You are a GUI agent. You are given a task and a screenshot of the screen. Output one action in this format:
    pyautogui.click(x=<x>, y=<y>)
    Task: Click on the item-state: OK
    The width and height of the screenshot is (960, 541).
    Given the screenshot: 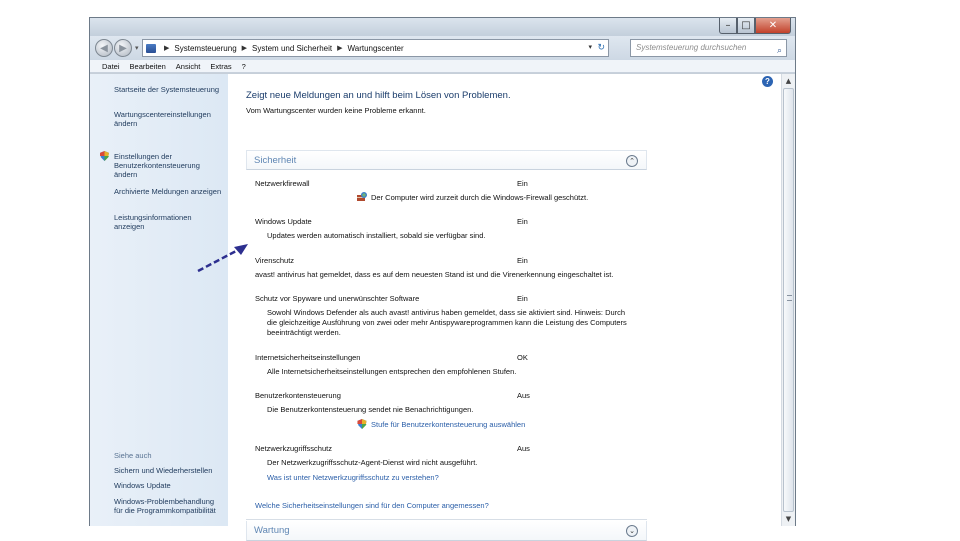 What is the action you would take?
    pyautogui.click(x=522, y=357)
    